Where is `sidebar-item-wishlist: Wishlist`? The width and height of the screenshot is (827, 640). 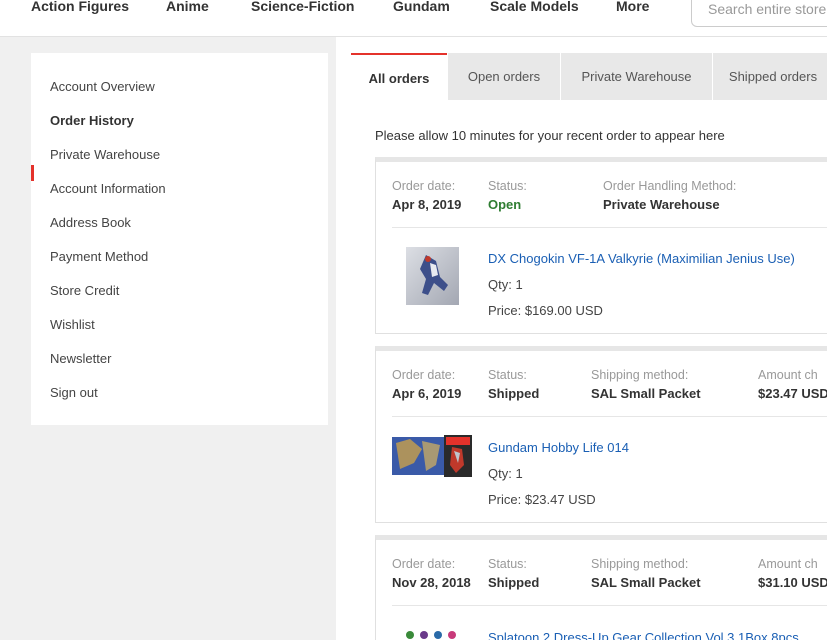 sidebar-item-wishlist: Wishlist is located at coordinates (72, 324).